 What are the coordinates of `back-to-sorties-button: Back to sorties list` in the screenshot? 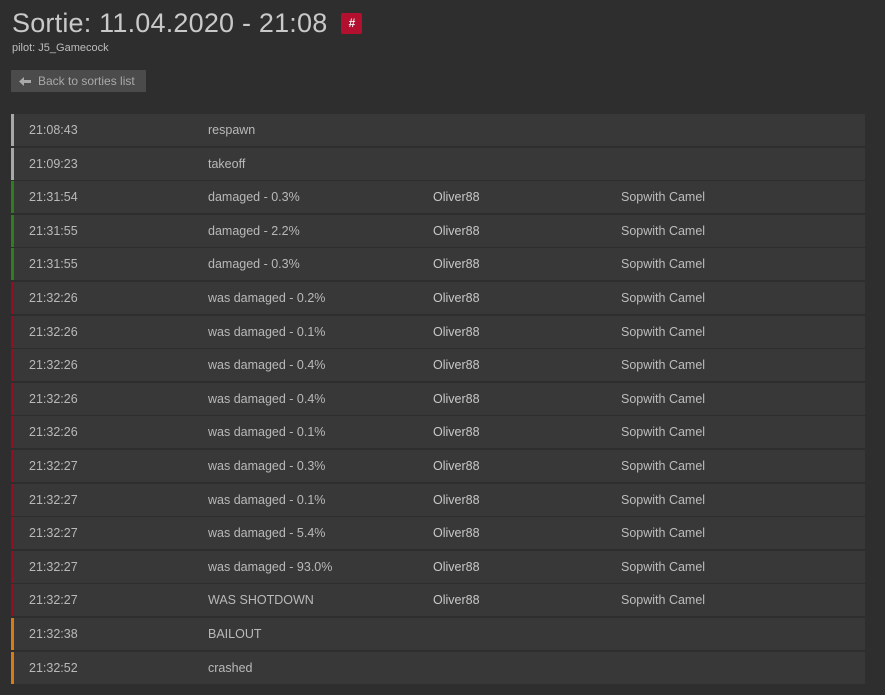 It's located at (78, 81).